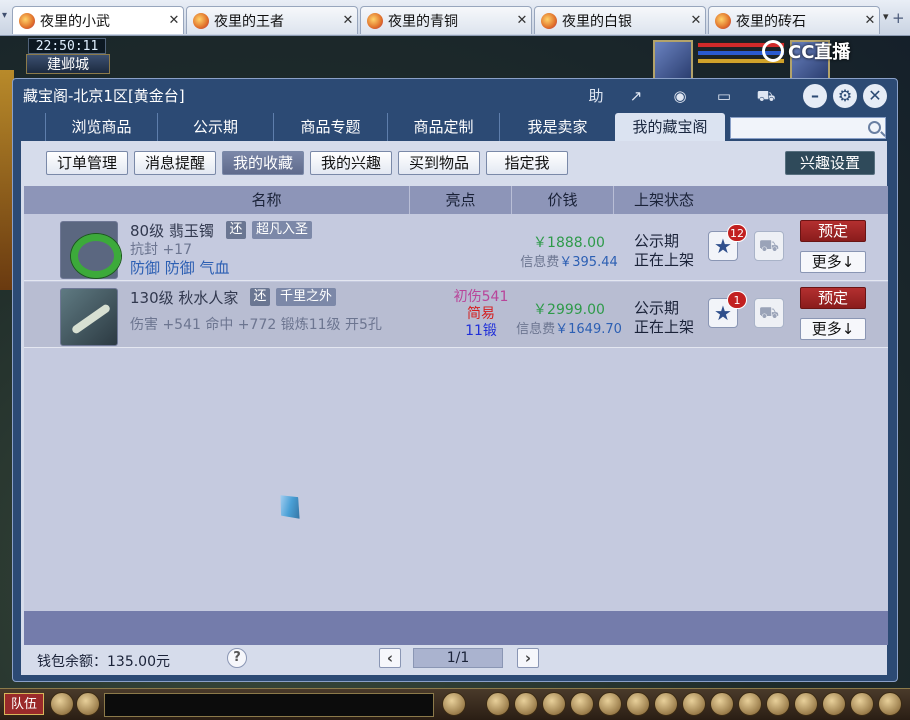  What do you see at coordinates (88, 704) in the screenshot?
I see `emote-icon` at bounding box center [88, 704].